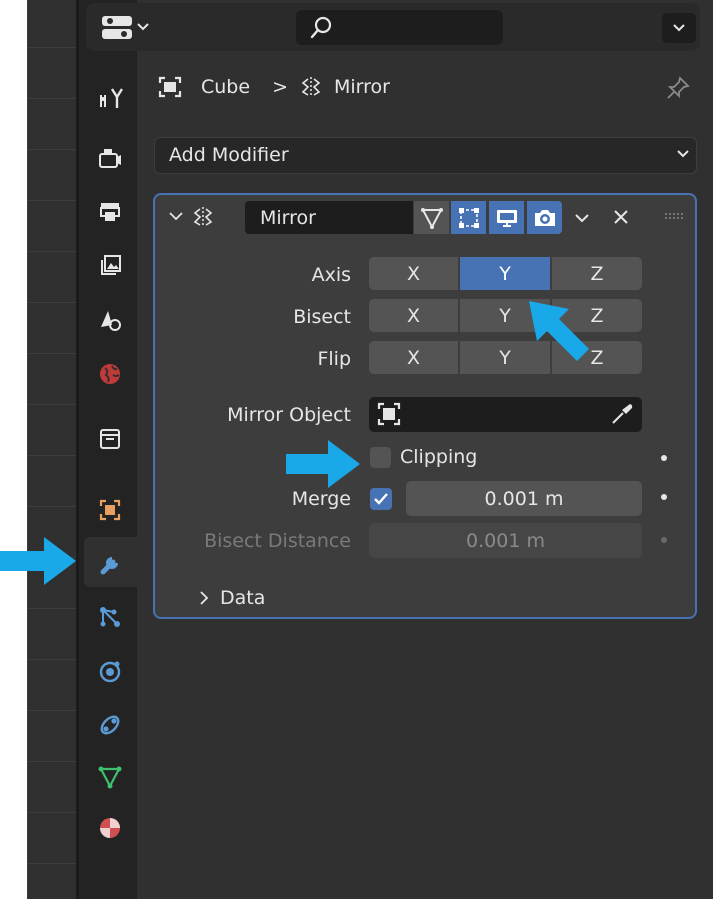 The image size is (713, 899). I want to click on bisect-x-button: X, so click(413, 315).